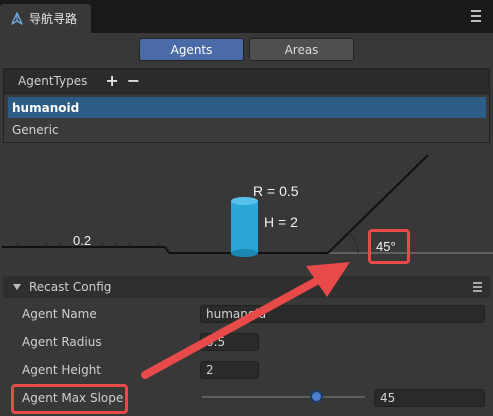  I want to click on agent-types-header: AgentTypes + −, so click(246, 80).